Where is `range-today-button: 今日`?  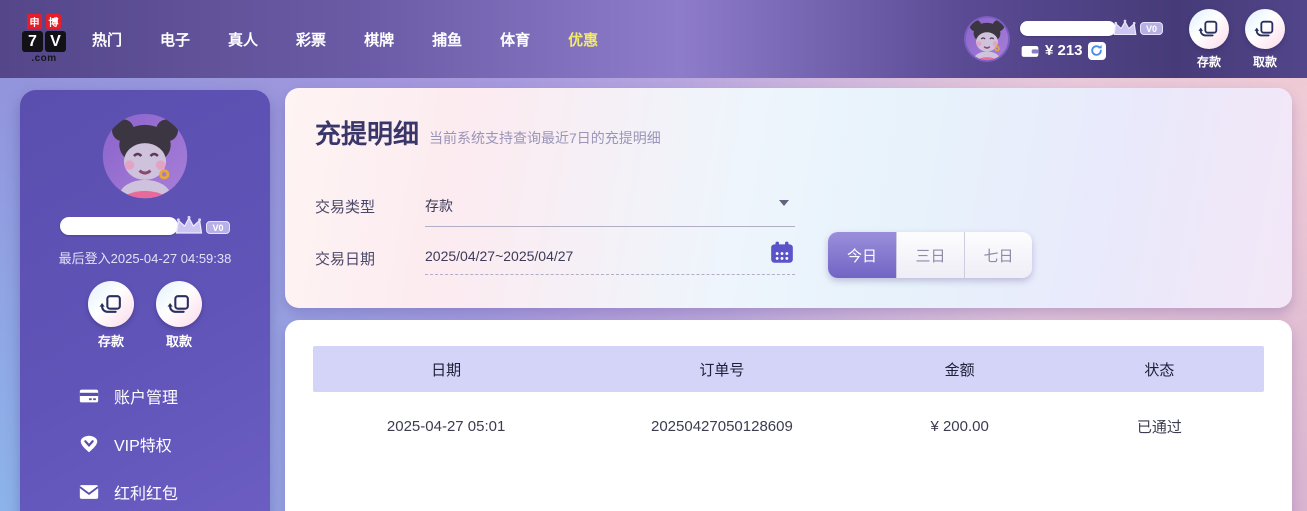
range-today-button: 今日 is located at coordinates (862, 255).